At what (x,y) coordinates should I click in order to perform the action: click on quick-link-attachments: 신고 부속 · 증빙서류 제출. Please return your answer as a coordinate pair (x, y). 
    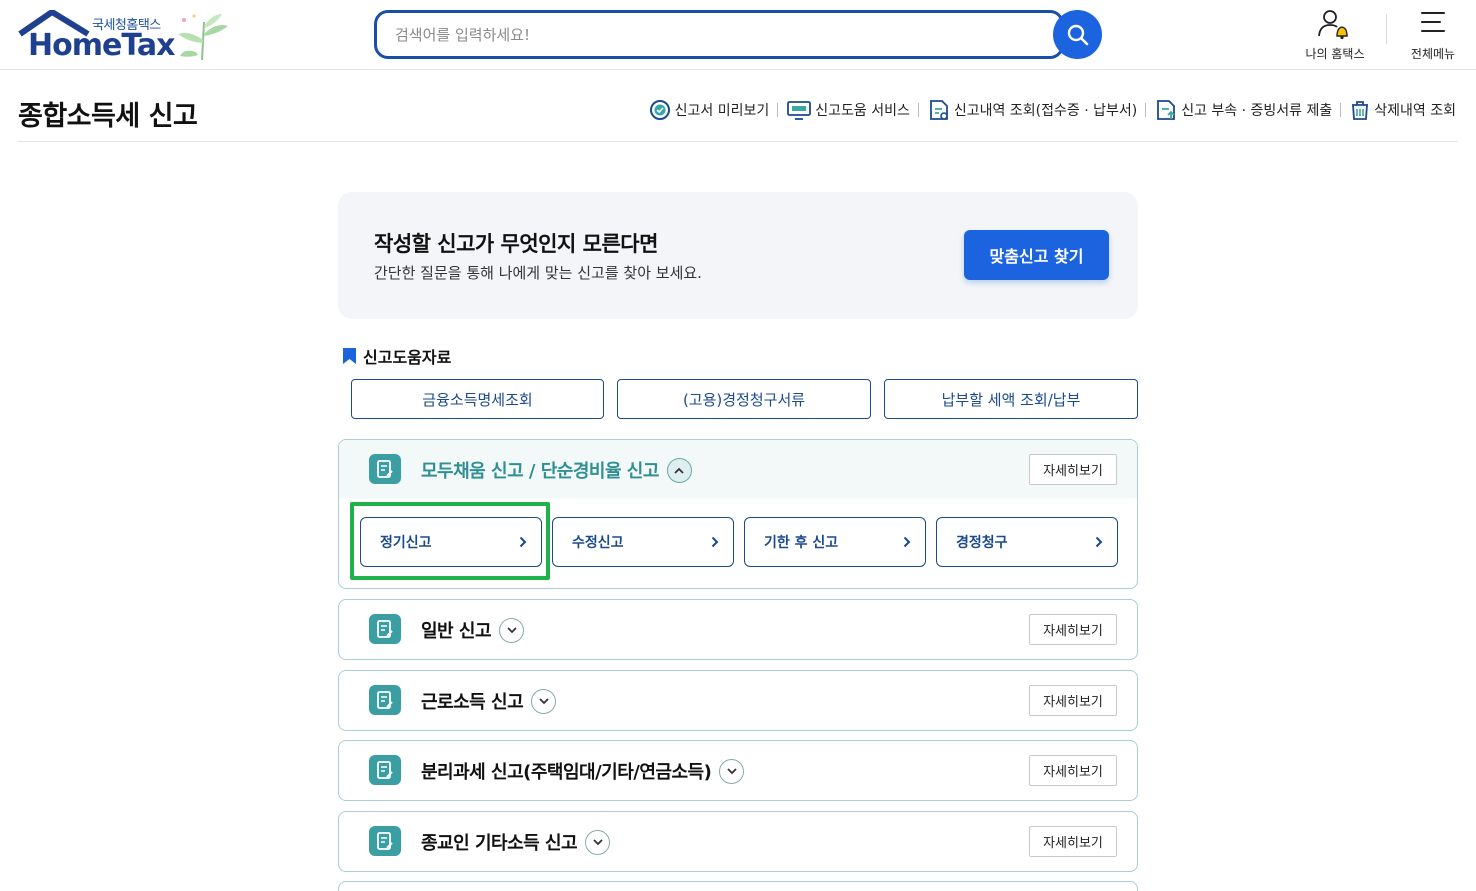
    Looking at the image, I should click on (1243, 110).